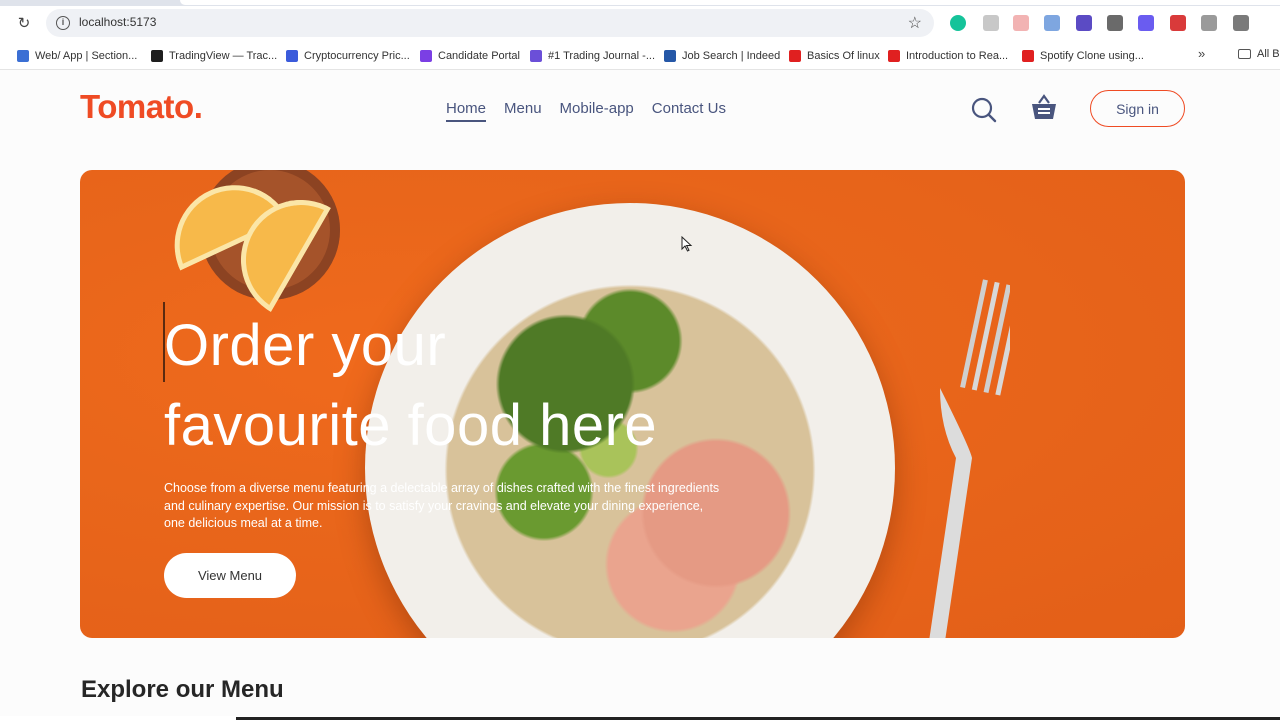 The image size is (1280, 720). I want to click on red-extension-icon, so click(1178, 23).